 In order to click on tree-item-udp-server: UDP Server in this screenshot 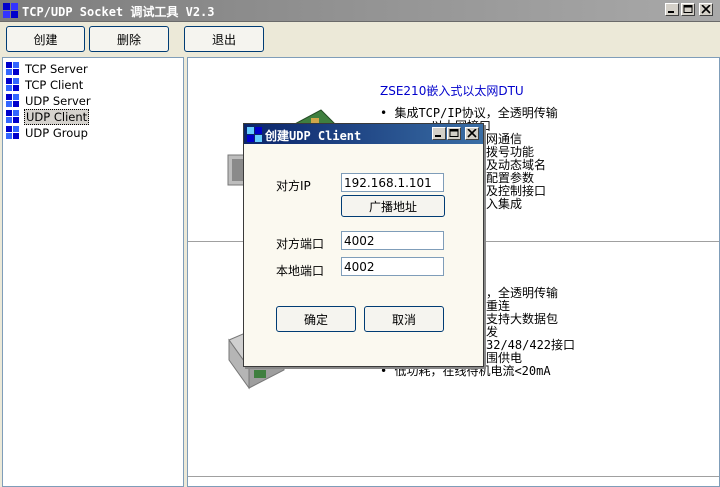, I will do `click(49, 100)`.